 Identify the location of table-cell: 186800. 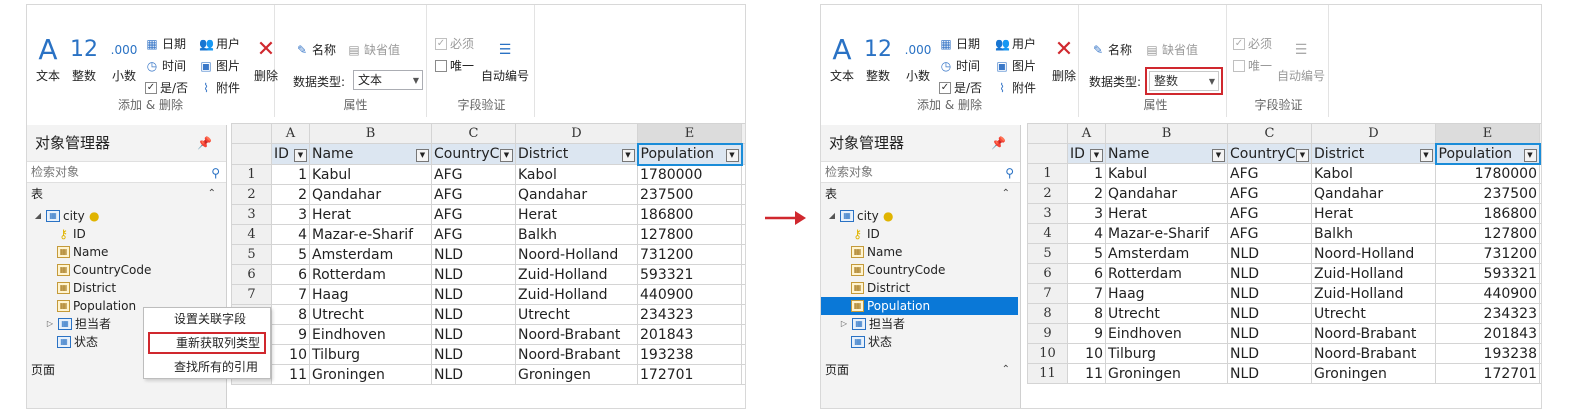
(1487, 213).